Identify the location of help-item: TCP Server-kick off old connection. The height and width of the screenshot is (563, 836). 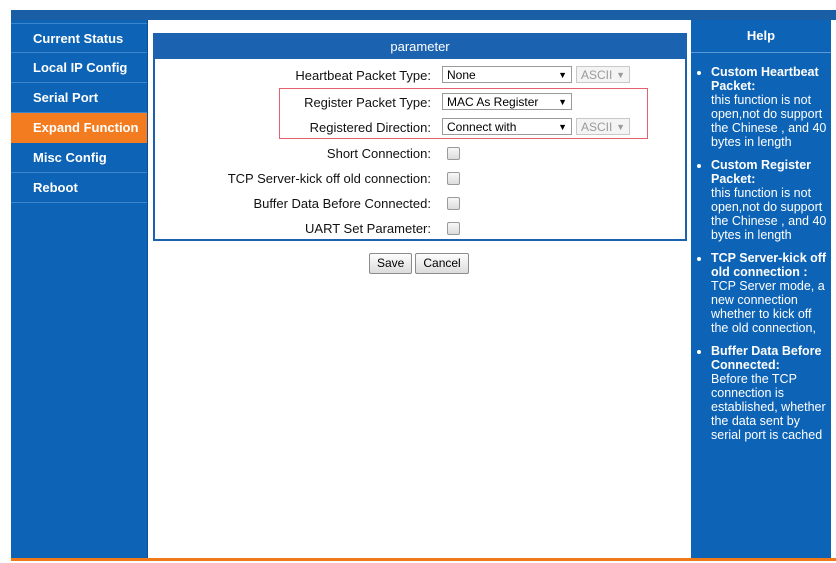
(771, 293).